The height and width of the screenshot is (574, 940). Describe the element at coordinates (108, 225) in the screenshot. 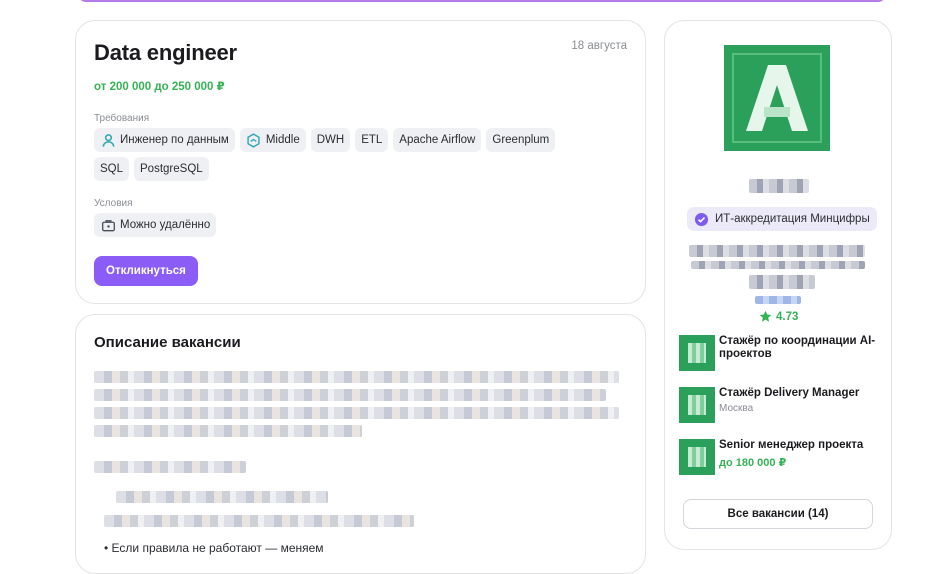

I see `briefcase-icon` at that location.